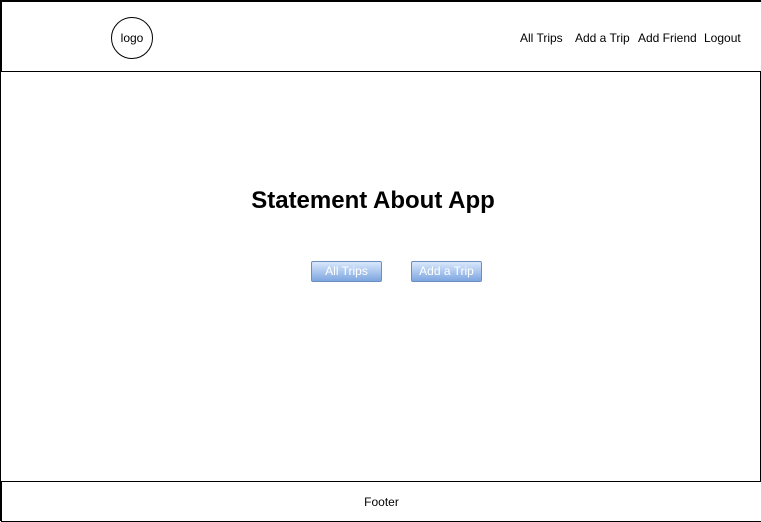 The image size is (761, 522). I want to click on footer-text: Footer, so click(381, 501).